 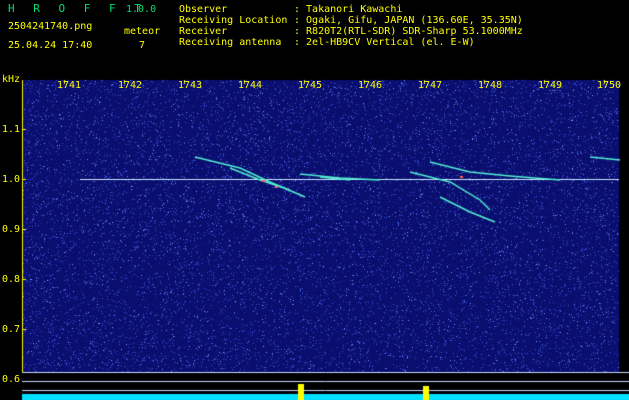 What do you see at coordinates (490, 85) in the screenshot?
I see `x-tick: 1748` at bounding box center [490, 85].